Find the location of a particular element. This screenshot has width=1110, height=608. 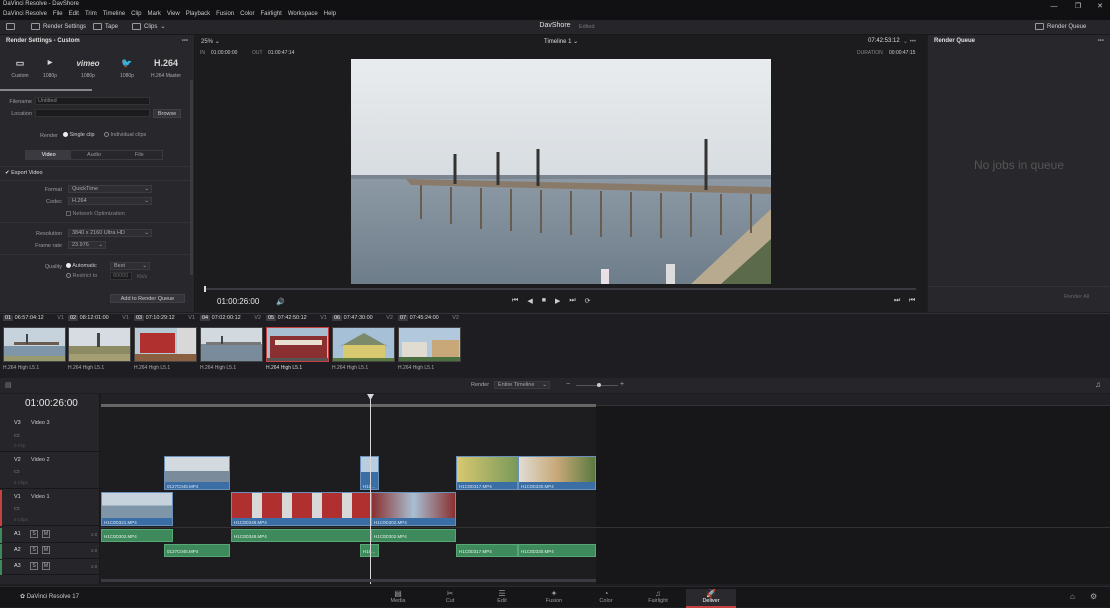

timeline-clip: H1C0D330.MP4 is located at coordinates (557, 473).